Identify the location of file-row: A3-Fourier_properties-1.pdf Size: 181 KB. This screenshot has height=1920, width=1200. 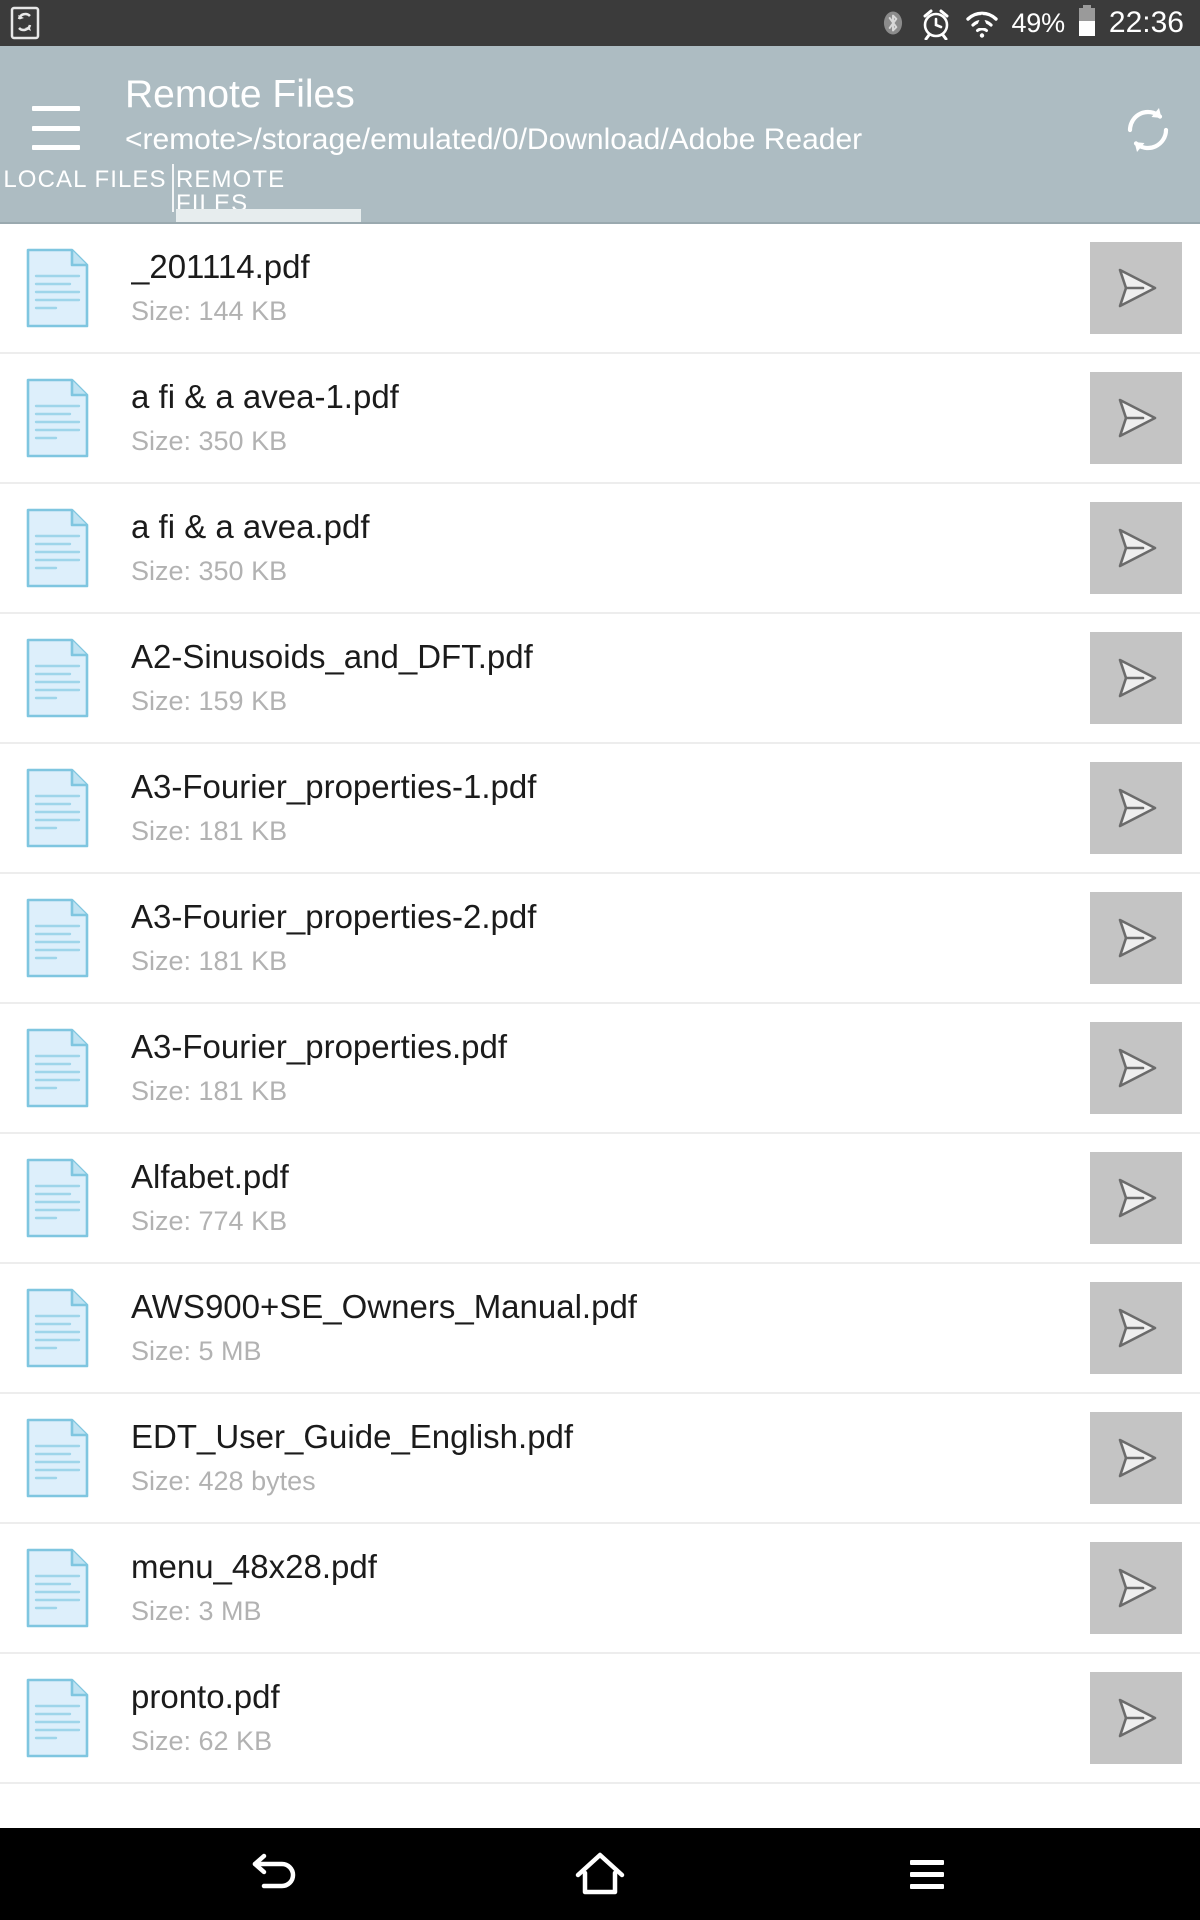
(600, 809).